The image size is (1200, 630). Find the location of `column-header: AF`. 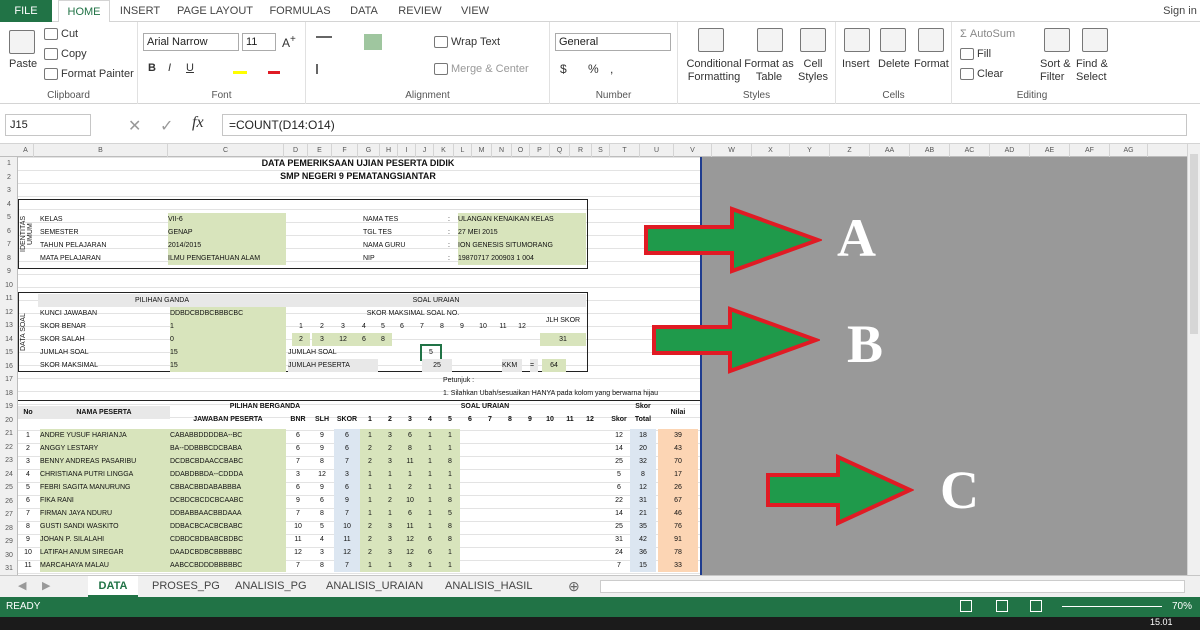

column-header: AF is located at coordinates (1090, 150).